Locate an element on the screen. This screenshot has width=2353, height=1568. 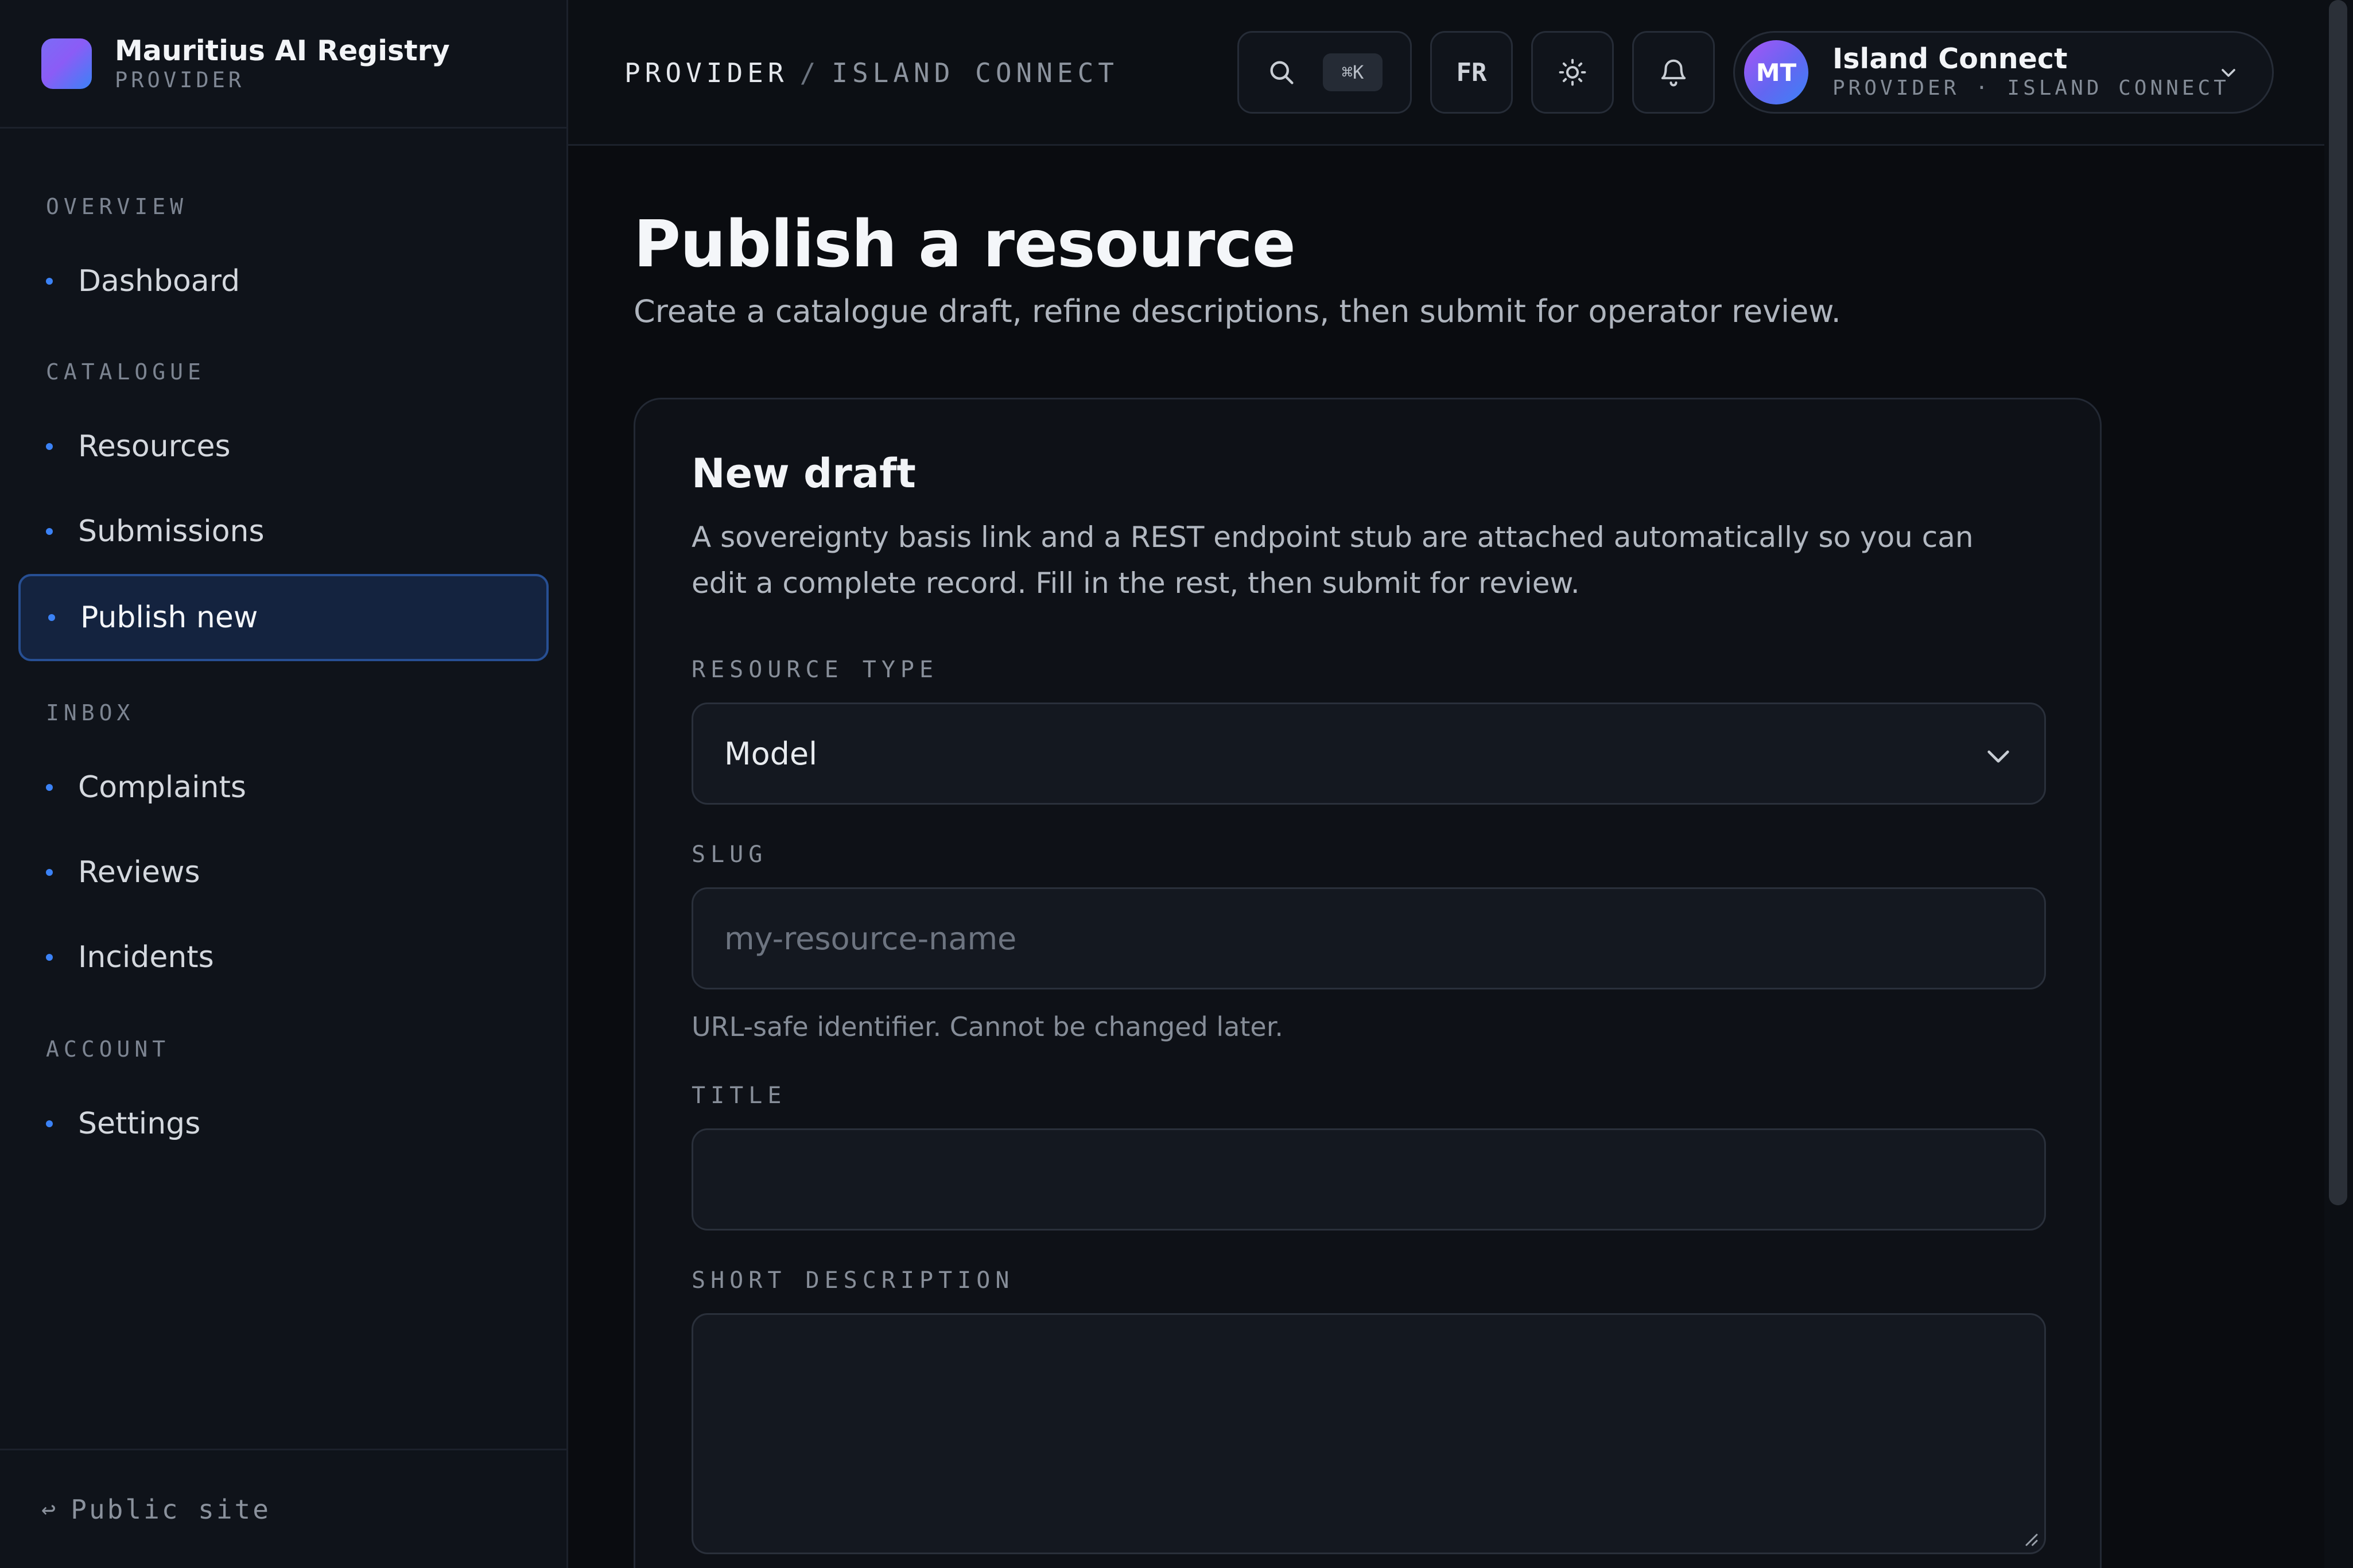
user-info: Island Connect PROVIDER · ISLAND CONNECT is located at coordinates (2031, 72).